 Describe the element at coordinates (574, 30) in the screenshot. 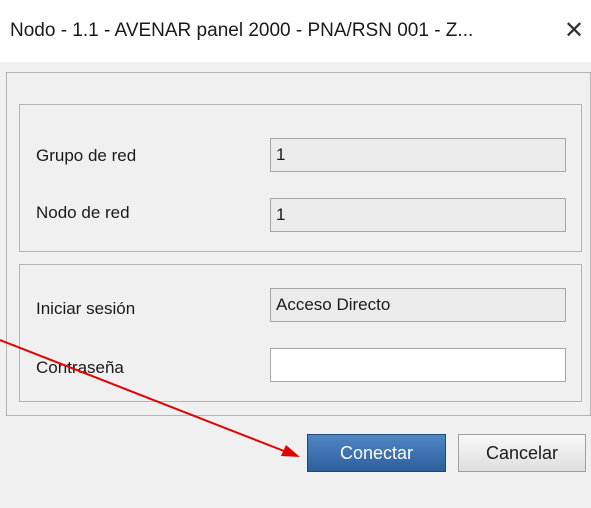

I see `close-icon: ✕` at that location.